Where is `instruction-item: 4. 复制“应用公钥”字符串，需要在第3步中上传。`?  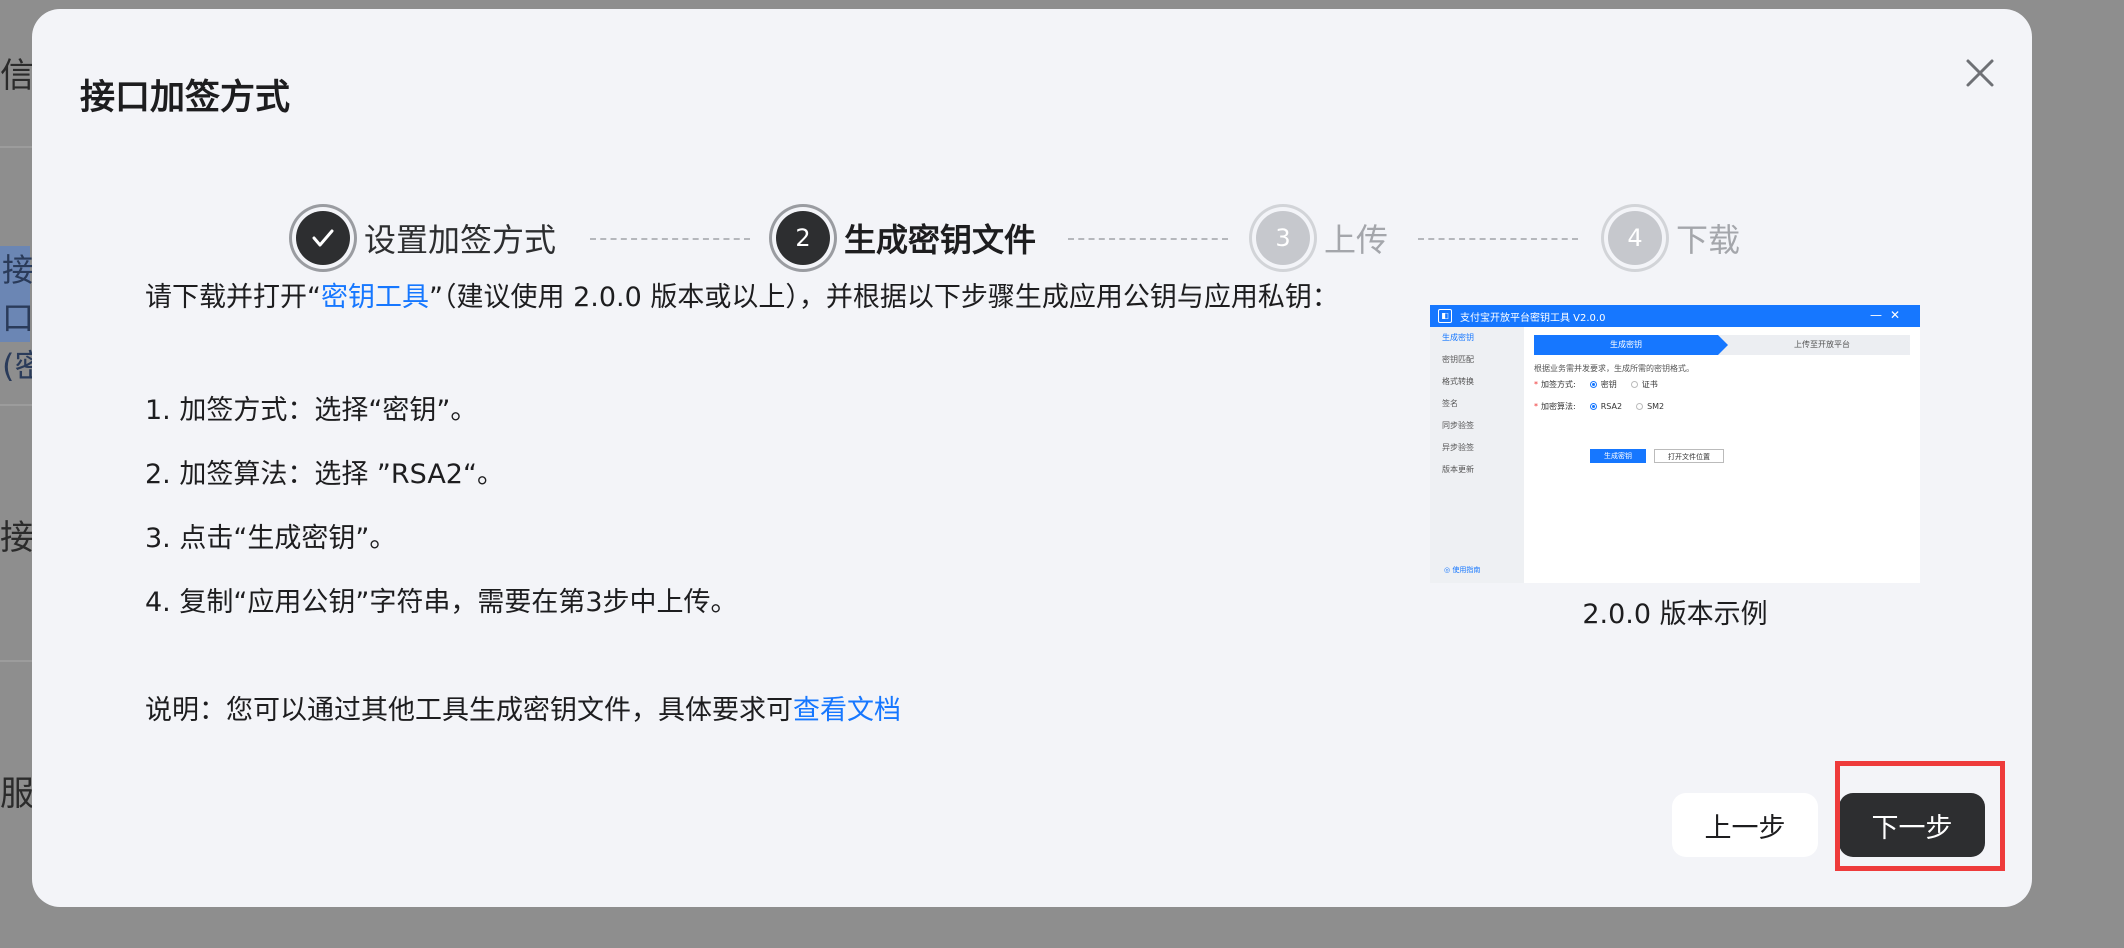
instruction-item: 4. 复制“应用公钥”字符串，需要在第3步中上传。 is located at coordinates (441, 602).